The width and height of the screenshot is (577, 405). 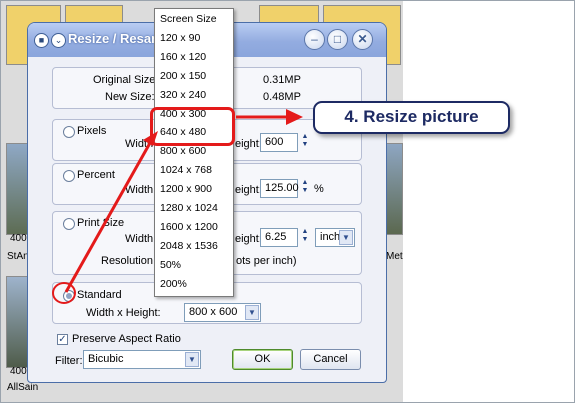 I want to click on step-callout: 4. Resize picture, so click(x=411, y=117).